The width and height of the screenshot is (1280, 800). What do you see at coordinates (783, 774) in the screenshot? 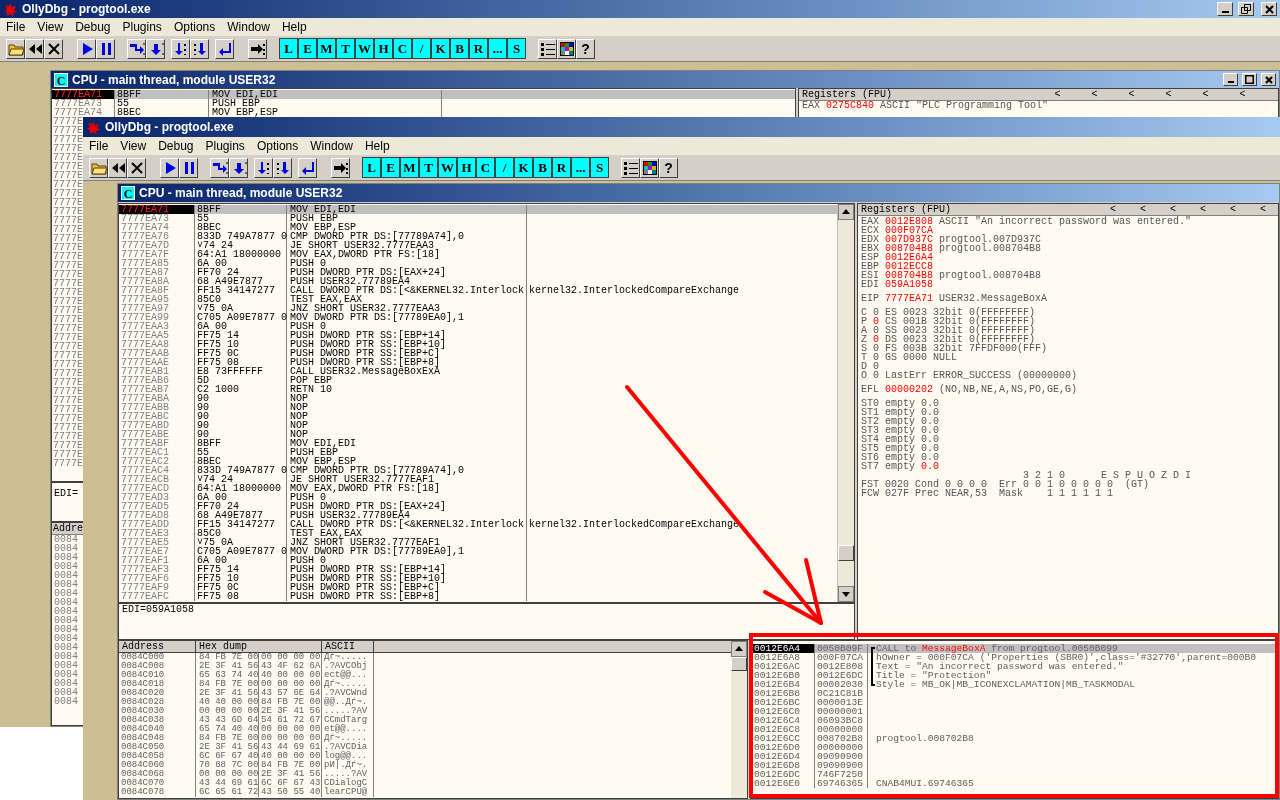
I see `address-cell: 0012E6DC` at bounding box center [783, 774].